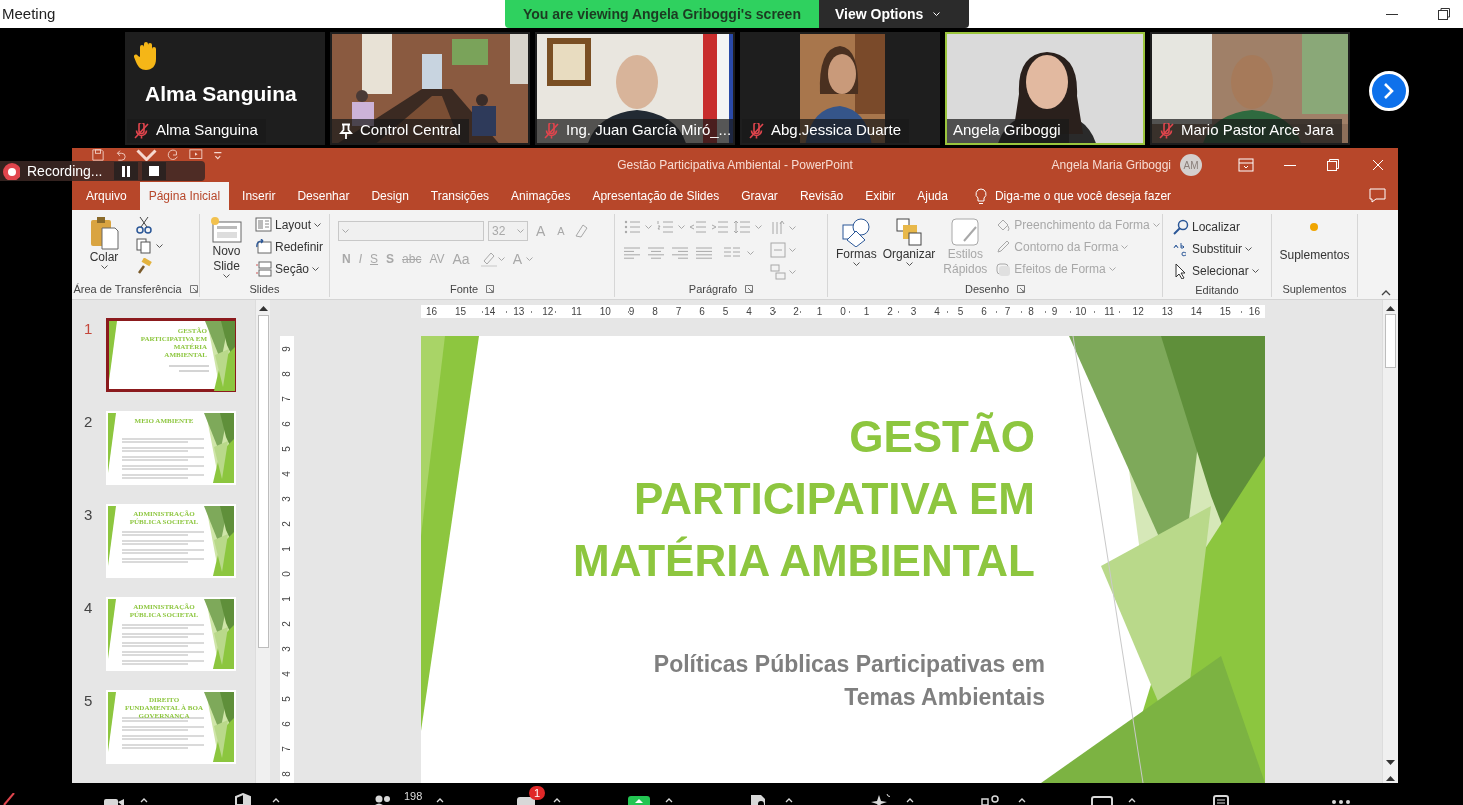 The width and height of the screenshot is (1463, 805). Describe the element at coordinates (880, 196) in the screenshot. I see `ribbon-tab: Exibir` at that location.